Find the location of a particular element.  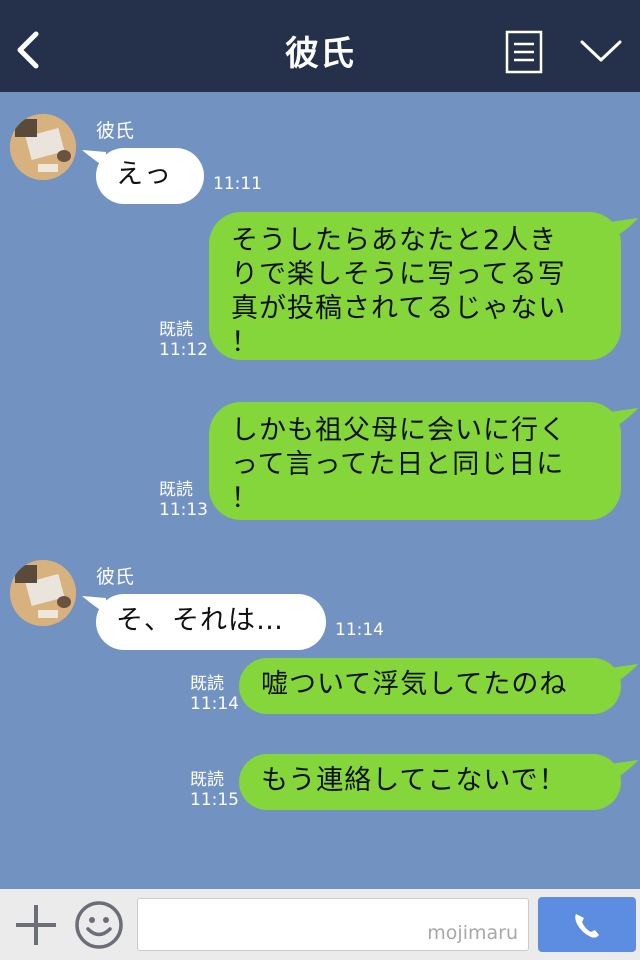

message-bubble-outgoing: そうしたらあなたと2人き りで楽しそうに写ってる写 真が投稿されてるじゃない ！ is located at coordinates (415, 286).